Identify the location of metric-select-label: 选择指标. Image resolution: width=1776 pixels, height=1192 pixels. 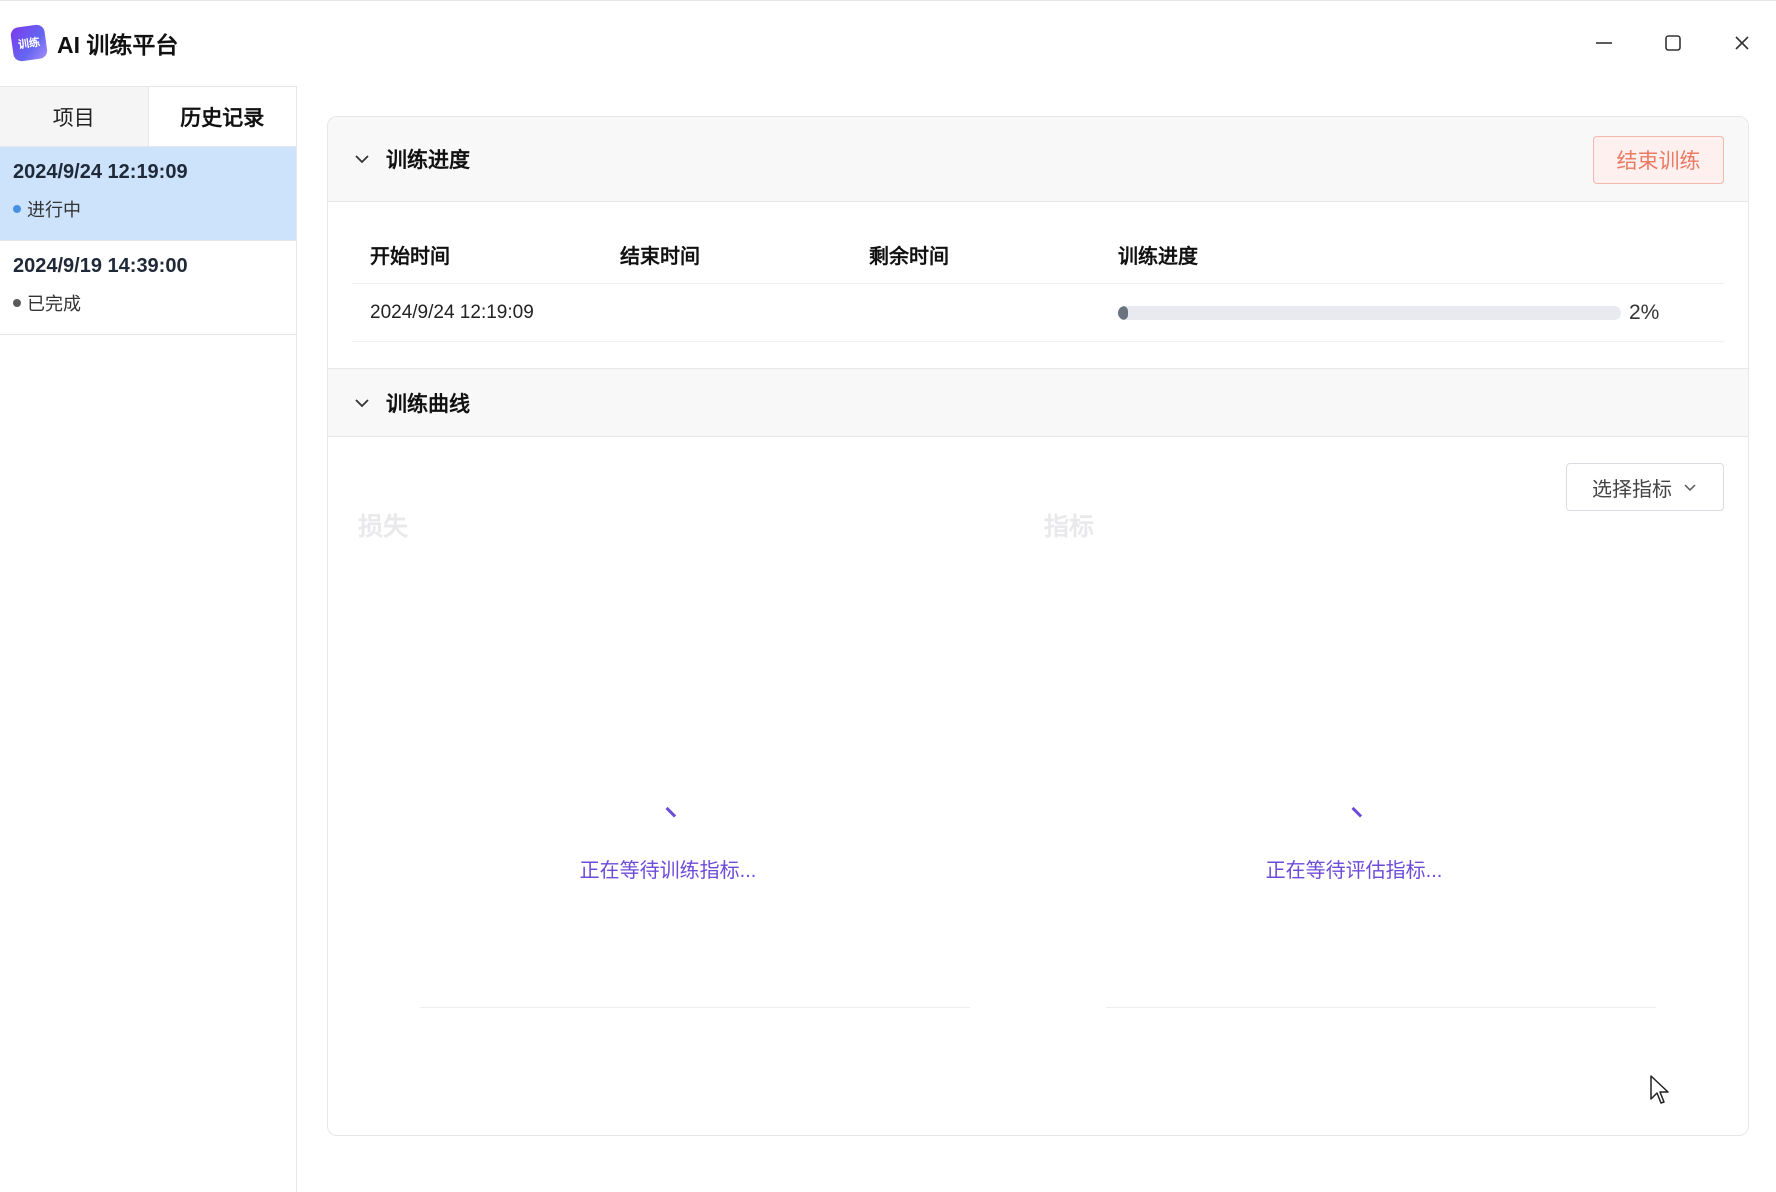
(1632, 489).